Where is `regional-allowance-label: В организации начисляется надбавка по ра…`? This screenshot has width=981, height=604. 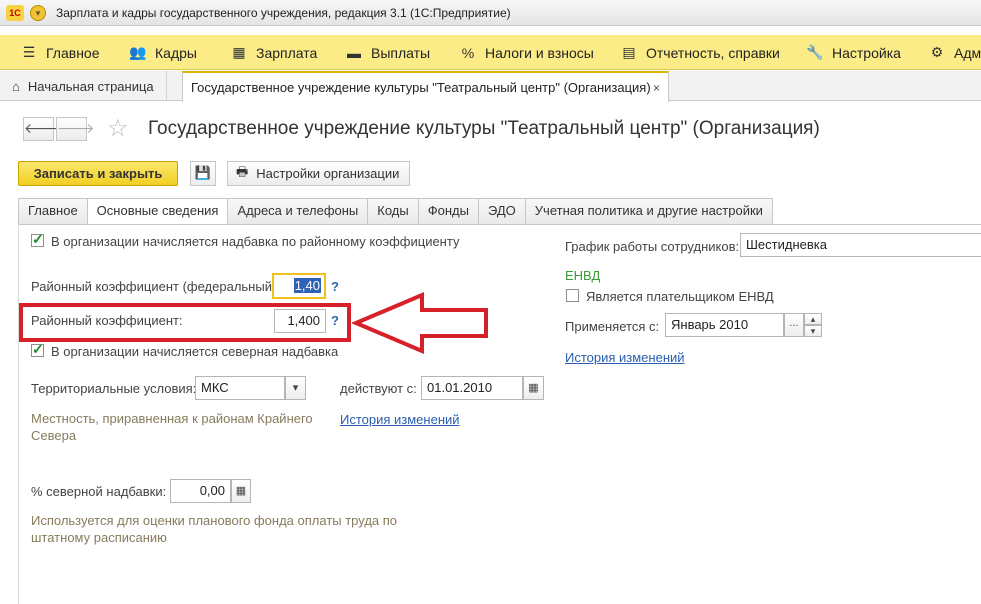 regional-allowance-label: В организации начисляется надбавка по ра… is located at coordinates (255, 241).